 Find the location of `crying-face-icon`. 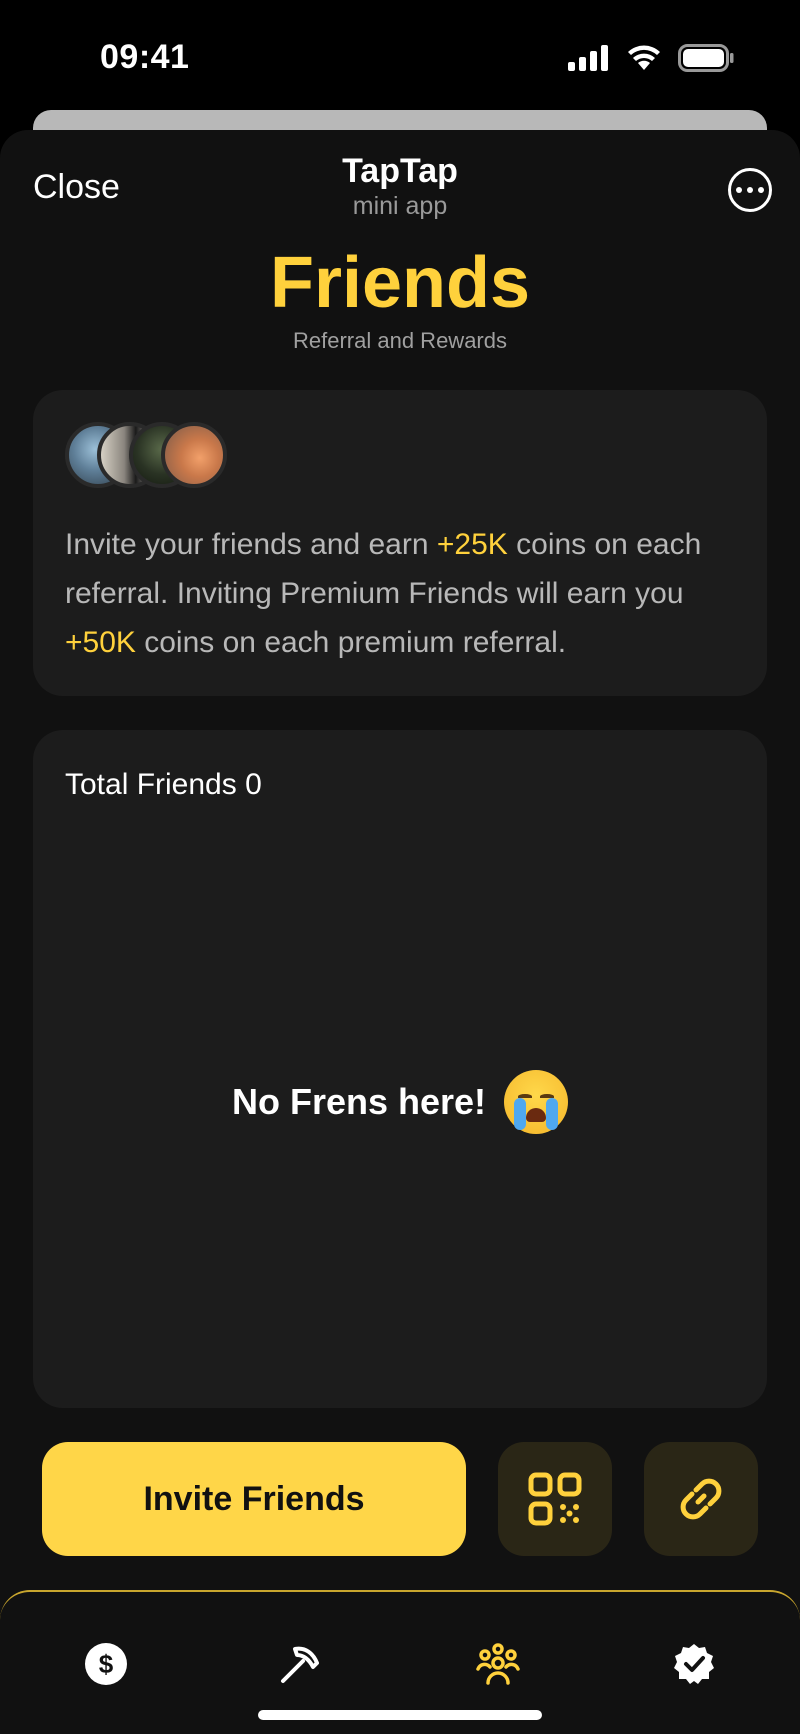

crying-face-icon is located at coordinates (536, 1102).